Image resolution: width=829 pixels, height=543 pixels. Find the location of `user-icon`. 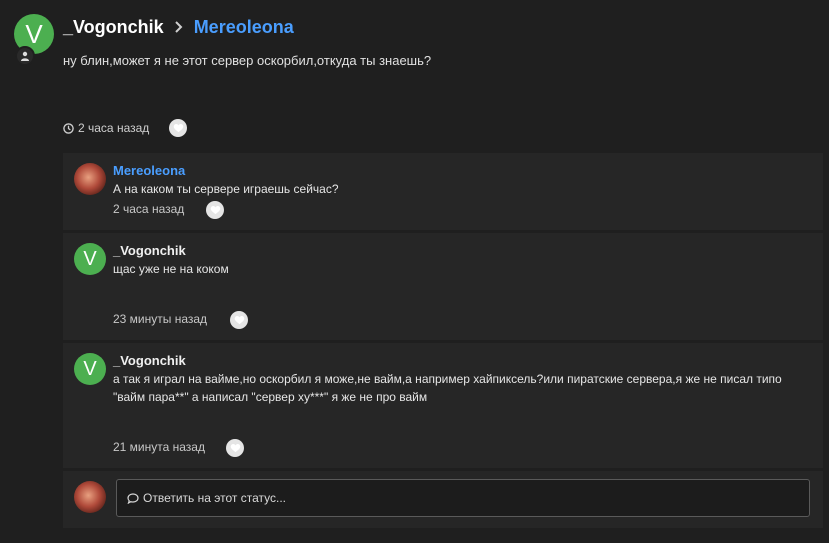

user-icon is located at coordinates (25, 56).